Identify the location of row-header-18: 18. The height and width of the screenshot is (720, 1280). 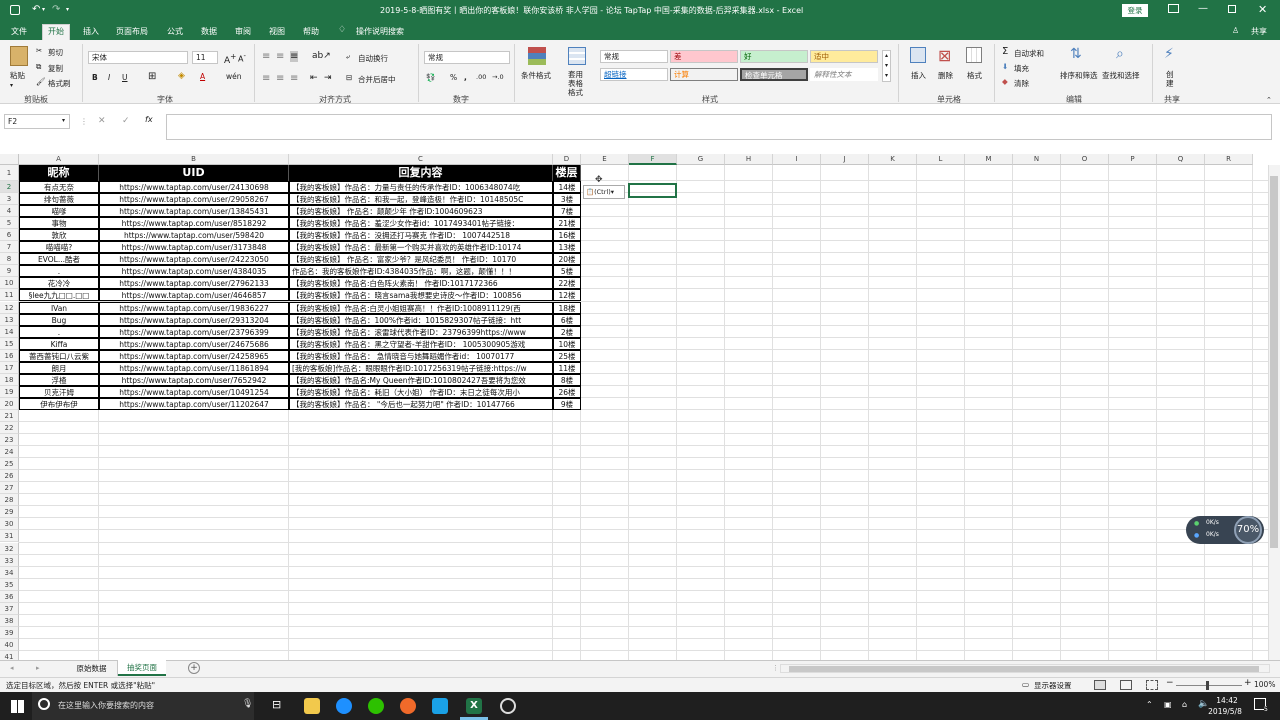
(9, 379).